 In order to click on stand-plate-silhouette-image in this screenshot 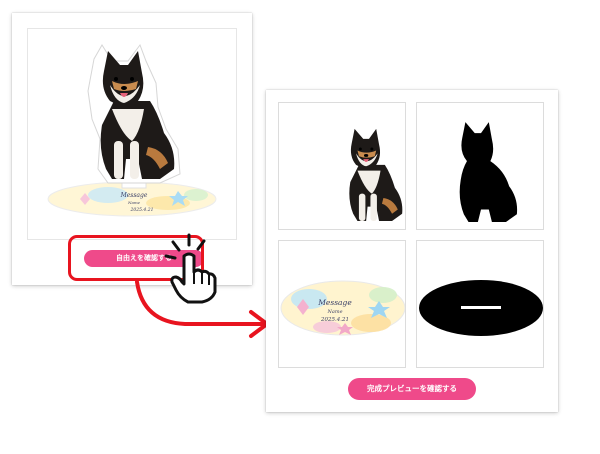, I will do `click(481, 308)`.